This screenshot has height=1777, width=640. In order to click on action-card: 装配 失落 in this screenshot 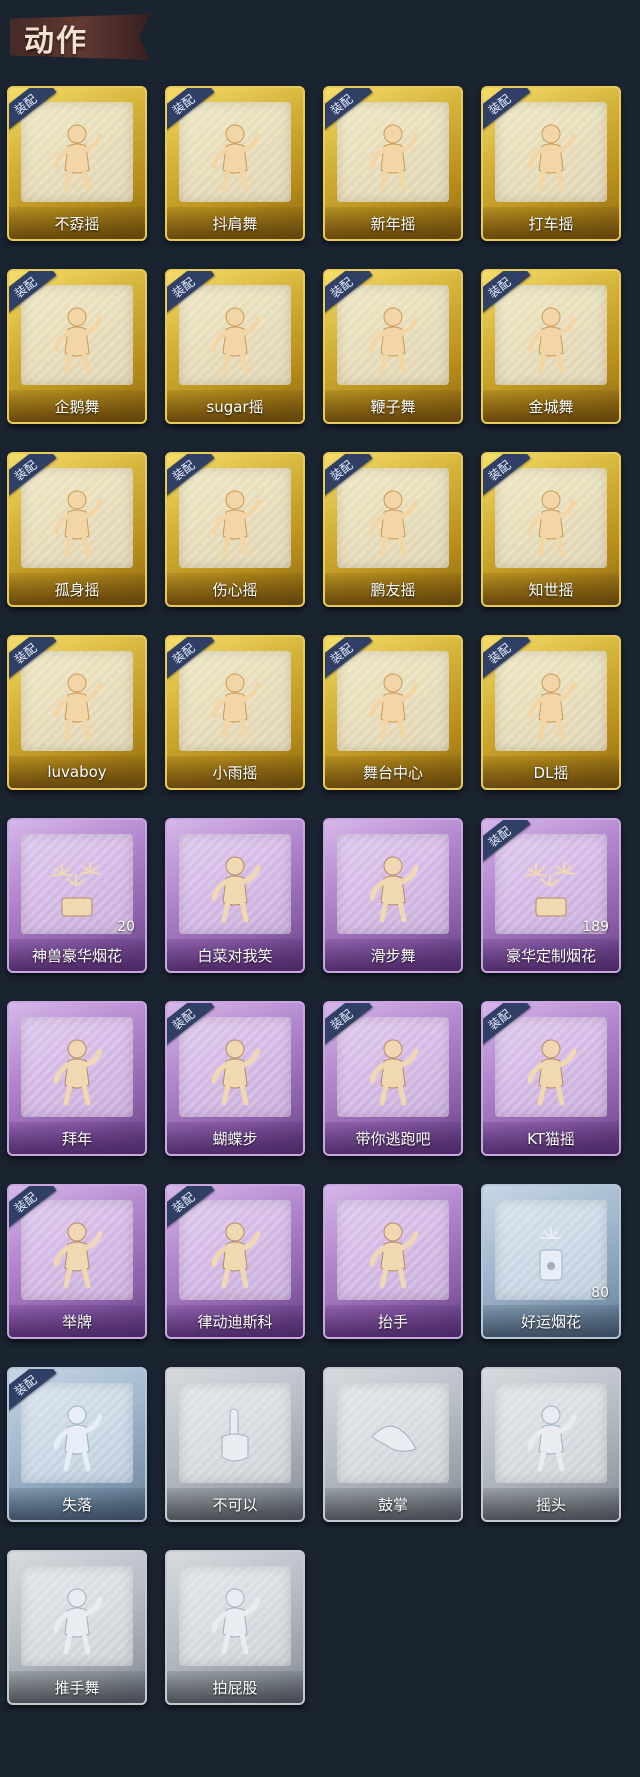, I will do `click(77, 1444)`.